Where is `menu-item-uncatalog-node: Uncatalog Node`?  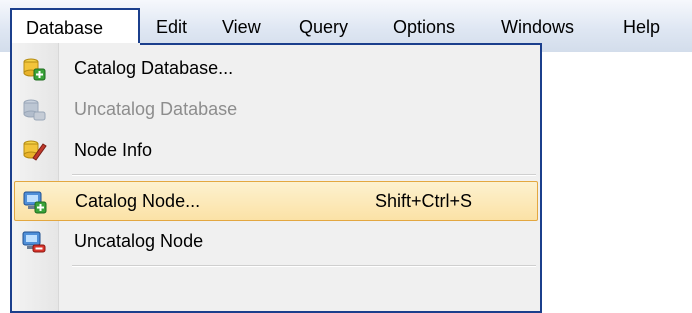
menu-item-uncatalog-node: Uncatalog Node is located at coordinates (276, 242).